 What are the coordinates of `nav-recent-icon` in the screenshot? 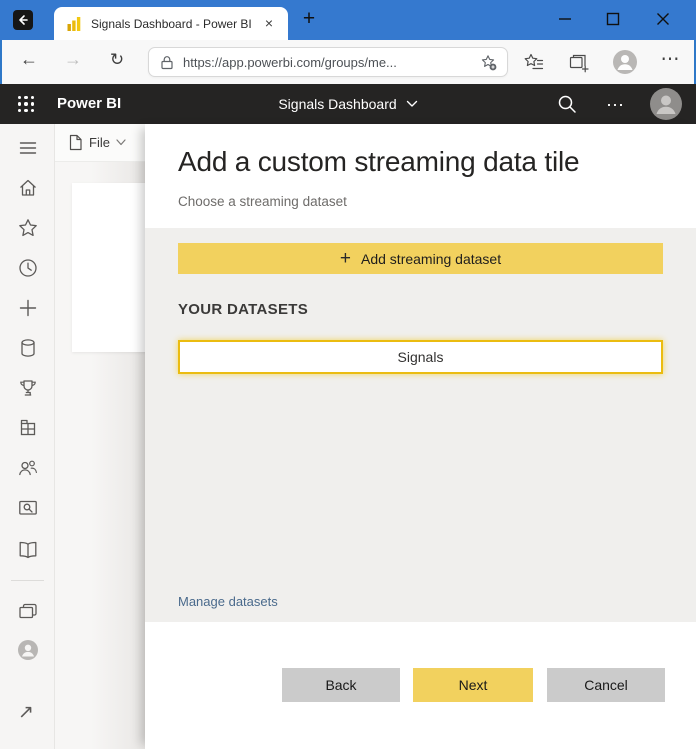 It's located at (28, 268).